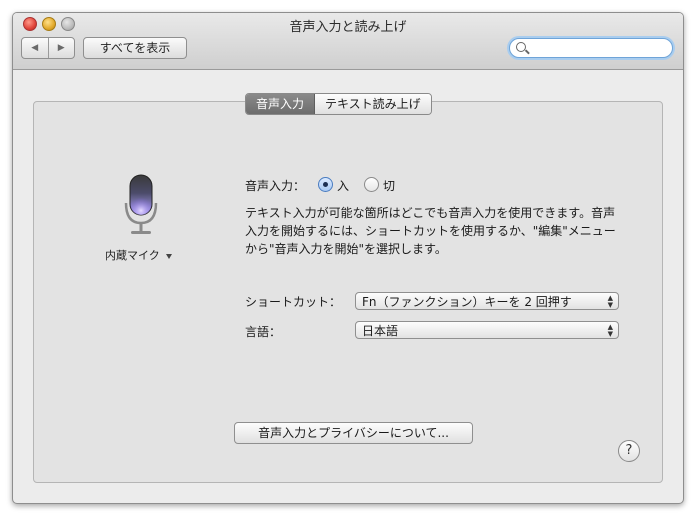 Image resolution: width=694 pixels, height=514 pixels. Describe the element at coordinates (591, 48) in the screenshot. I see `search-field` at that location.